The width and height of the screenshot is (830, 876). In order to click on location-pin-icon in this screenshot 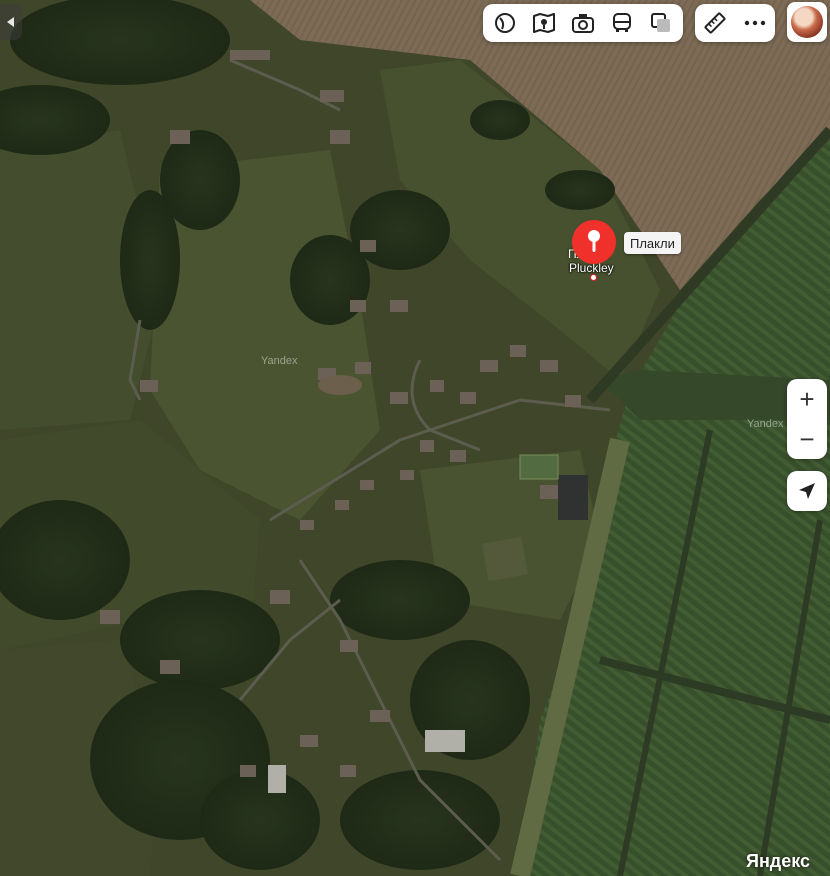, I will do `click(594, 242)`.